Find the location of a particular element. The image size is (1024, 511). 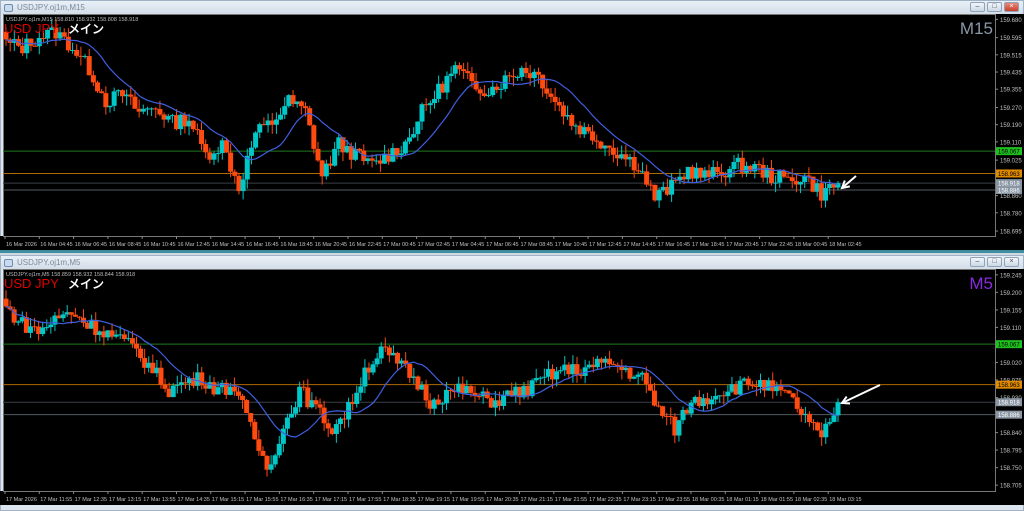

time-tick-label: 18 Mar 02:45 is located at coordinates (845, 245).